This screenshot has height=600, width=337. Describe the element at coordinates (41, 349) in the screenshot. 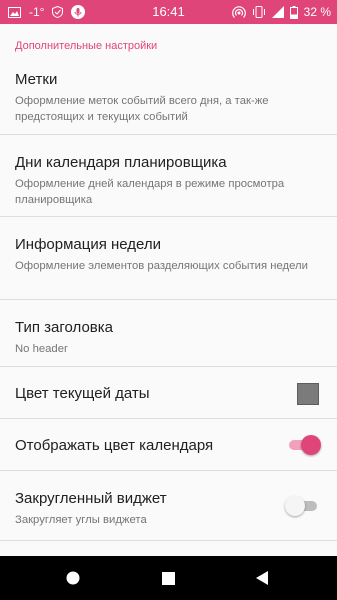

I see `pref-summary: No header` at that location.